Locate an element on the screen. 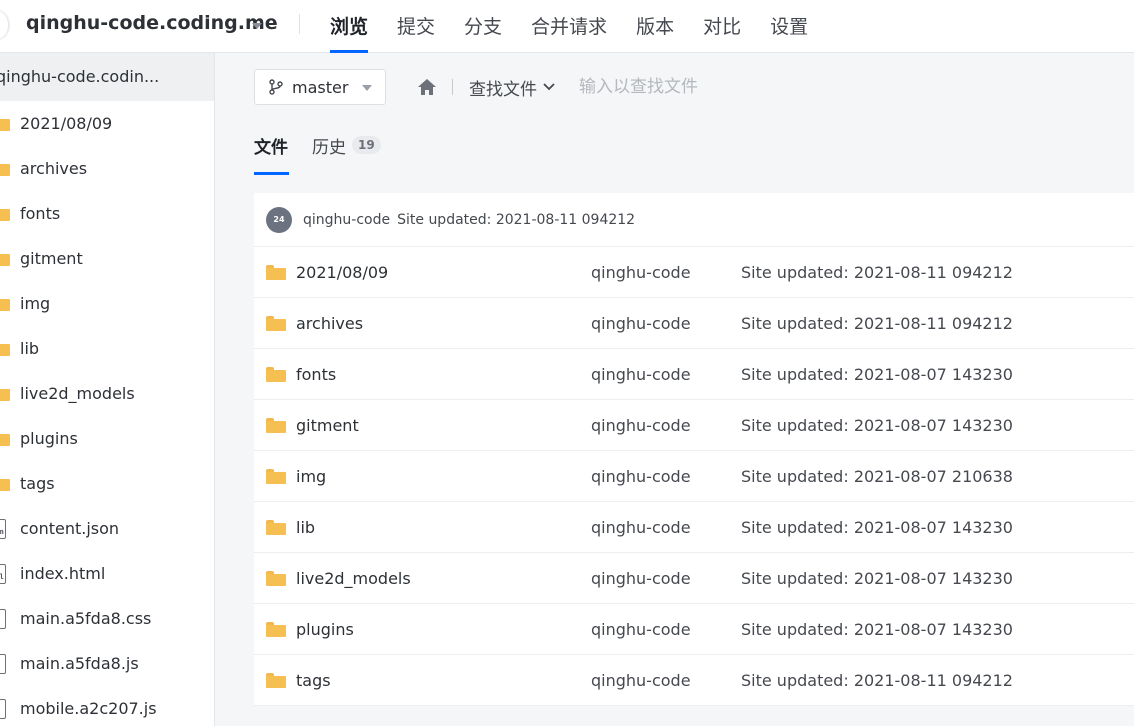 The width and height of the screenshot is (1134, 726). sidebar-item-label: lib is located at coordinates (30, 348).